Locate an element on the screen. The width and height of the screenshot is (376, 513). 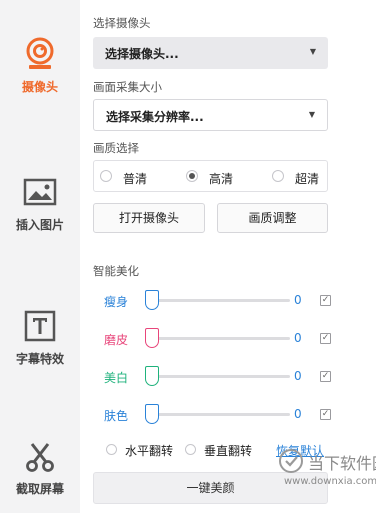
quality-radio-group: 普清 高清 超清 is located at coordinates (210, 176).